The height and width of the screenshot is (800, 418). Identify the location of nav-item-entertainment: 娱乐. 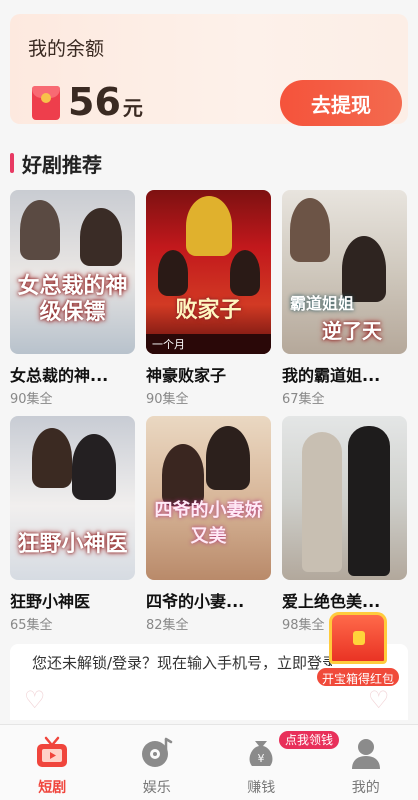
(157, 762).